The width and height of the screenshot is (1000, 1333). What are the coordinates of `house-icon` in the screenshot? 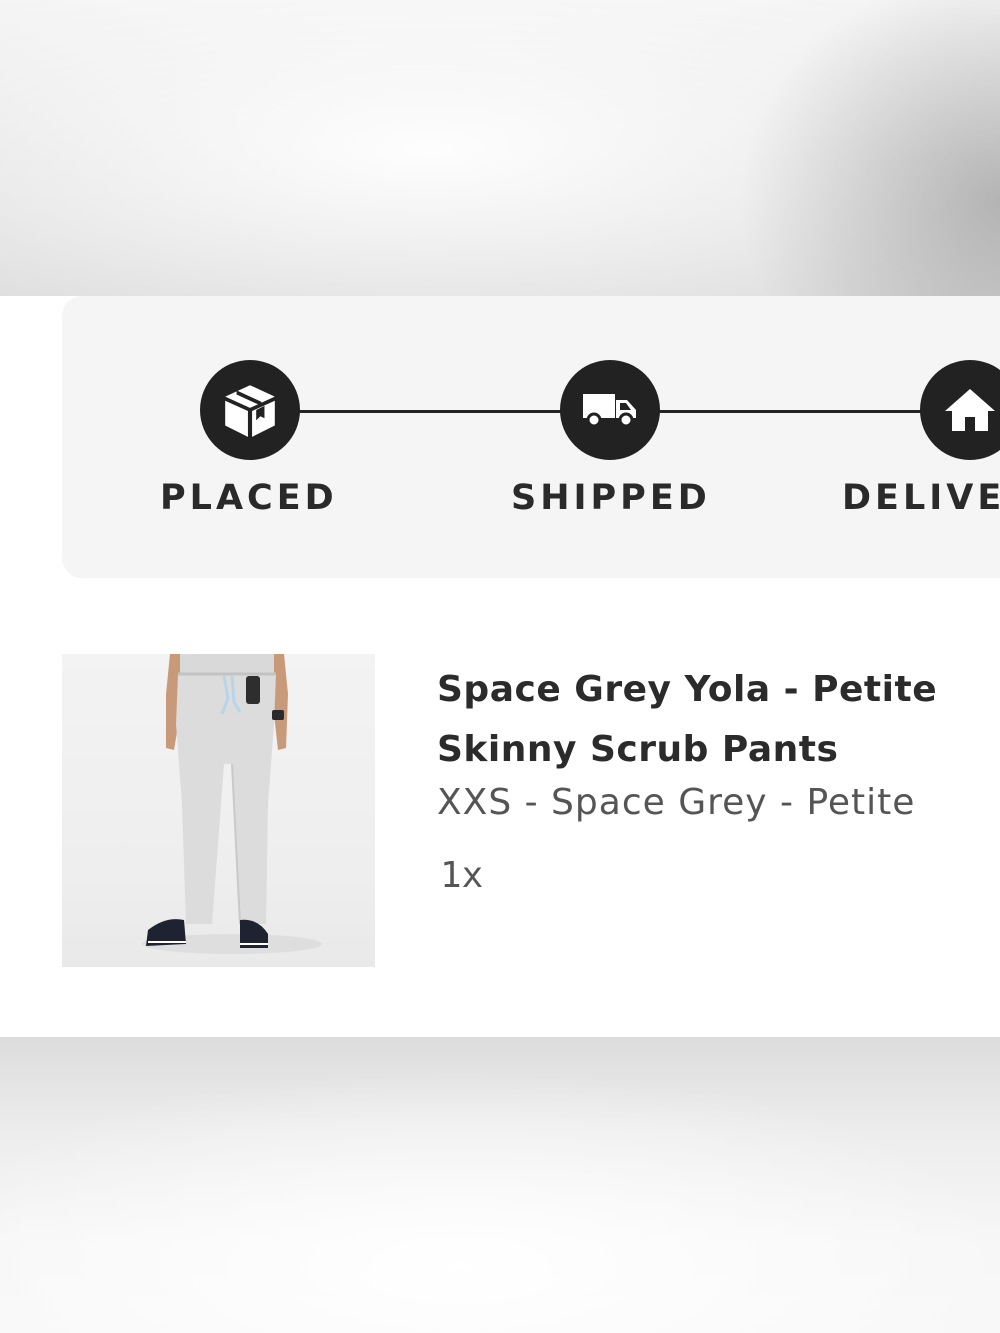 It's located at (970, 410).